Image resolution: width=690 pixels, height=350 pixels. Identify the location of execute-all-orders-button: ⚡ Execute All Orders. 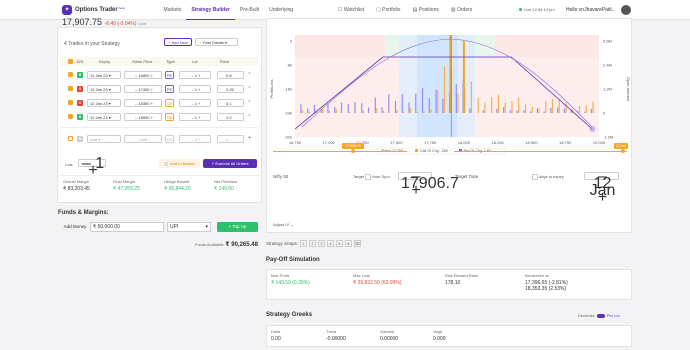
(230, 163).